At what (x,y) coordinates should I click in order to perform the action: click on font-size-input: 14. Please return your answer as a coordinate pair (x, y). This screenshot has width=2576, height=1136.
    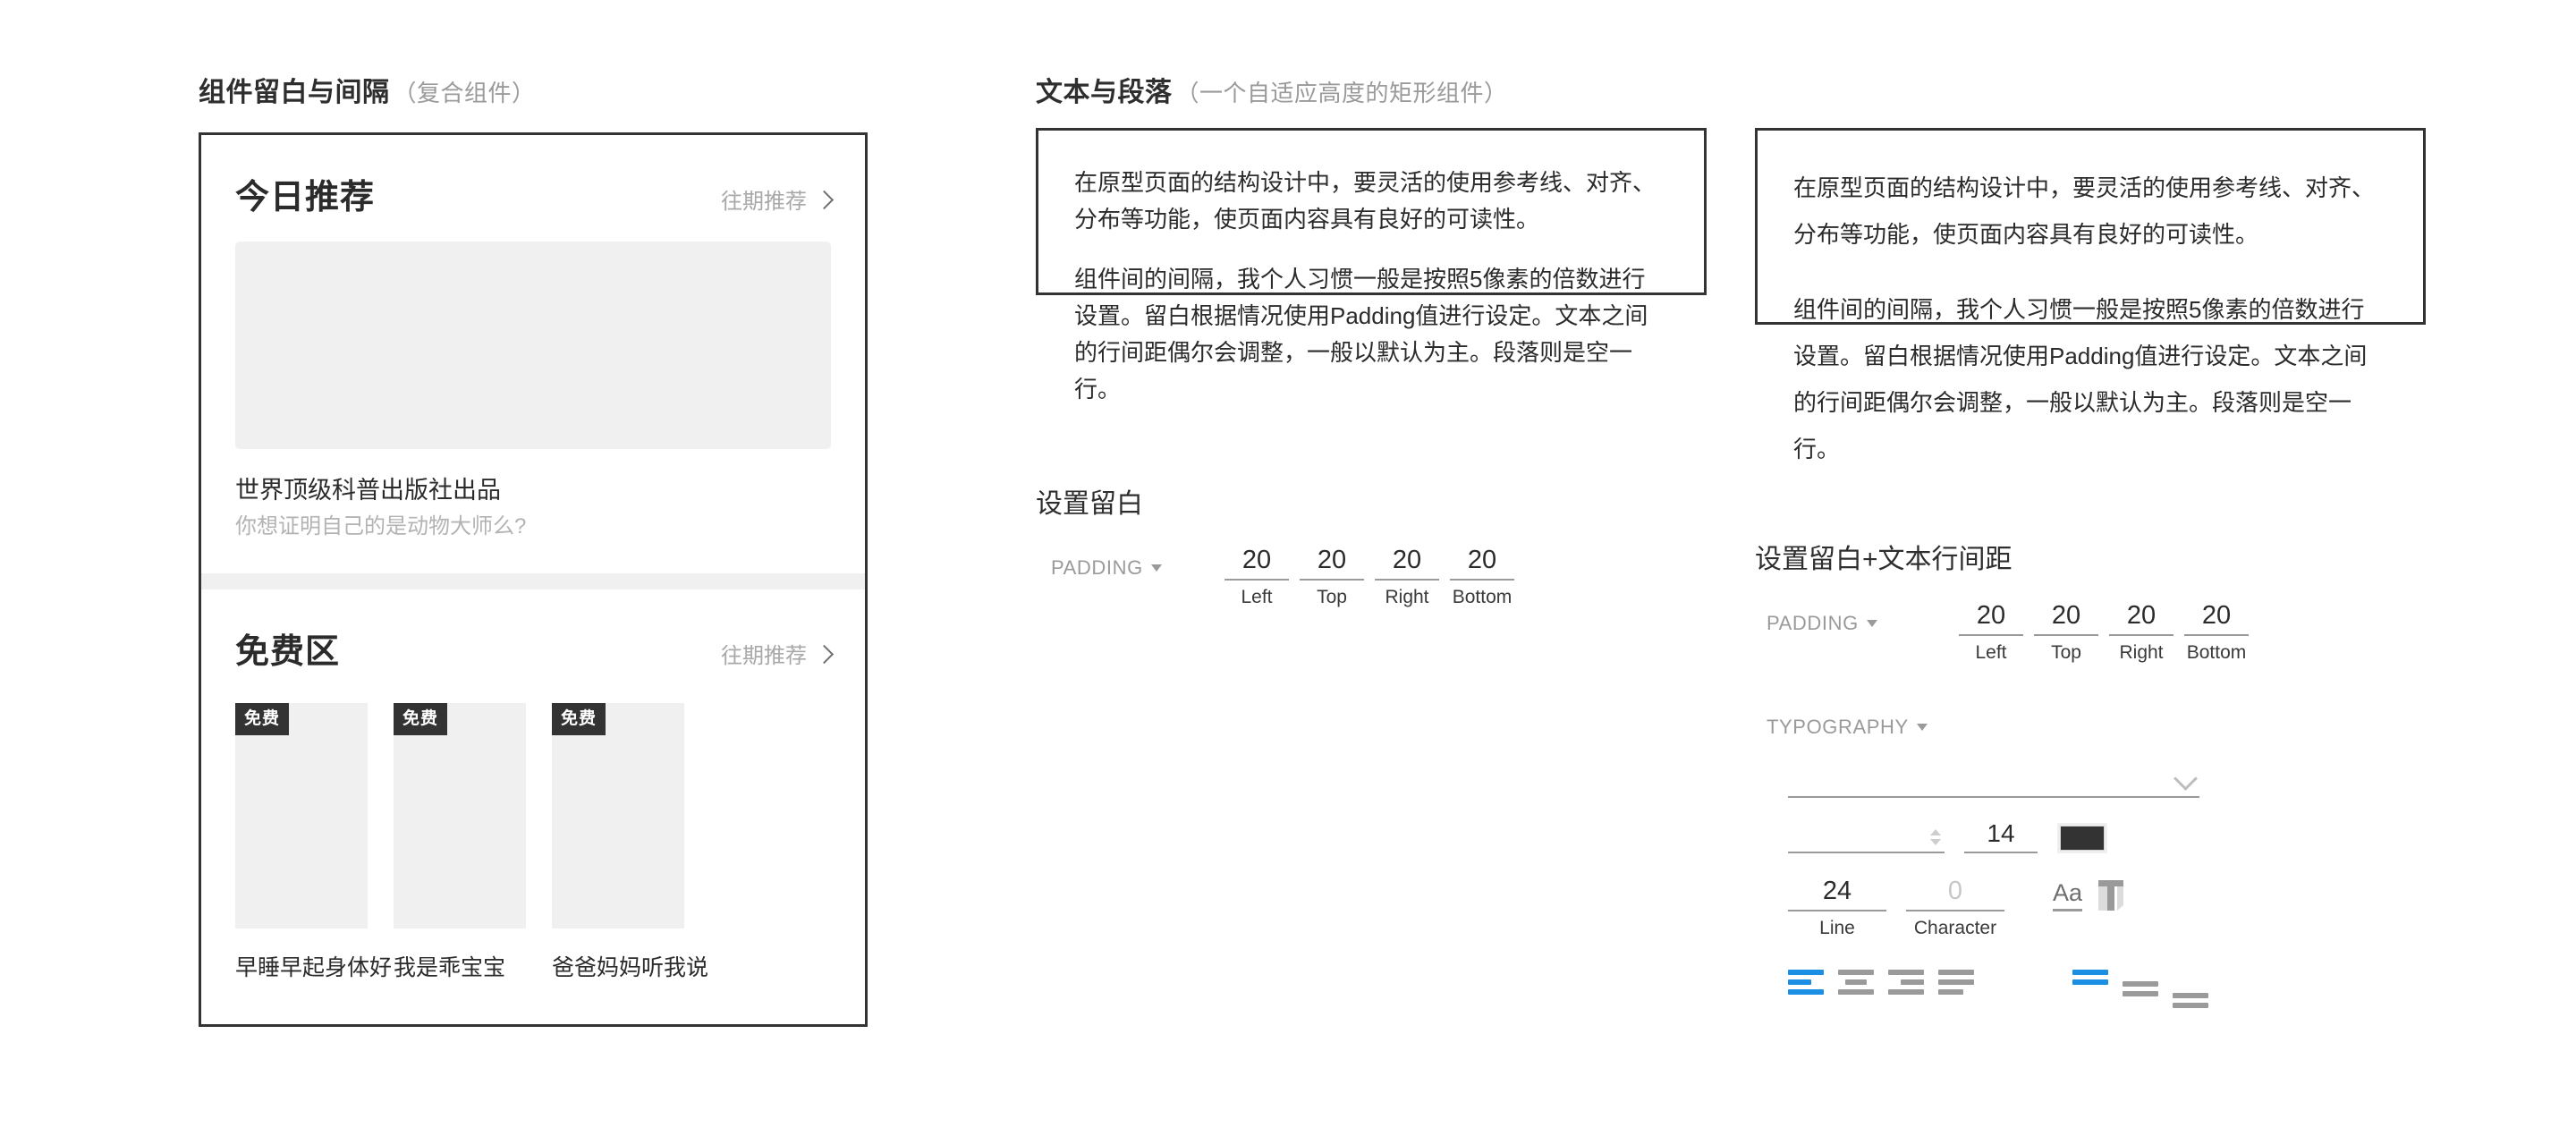
    Looking at the image, I should click on (2001, 836).